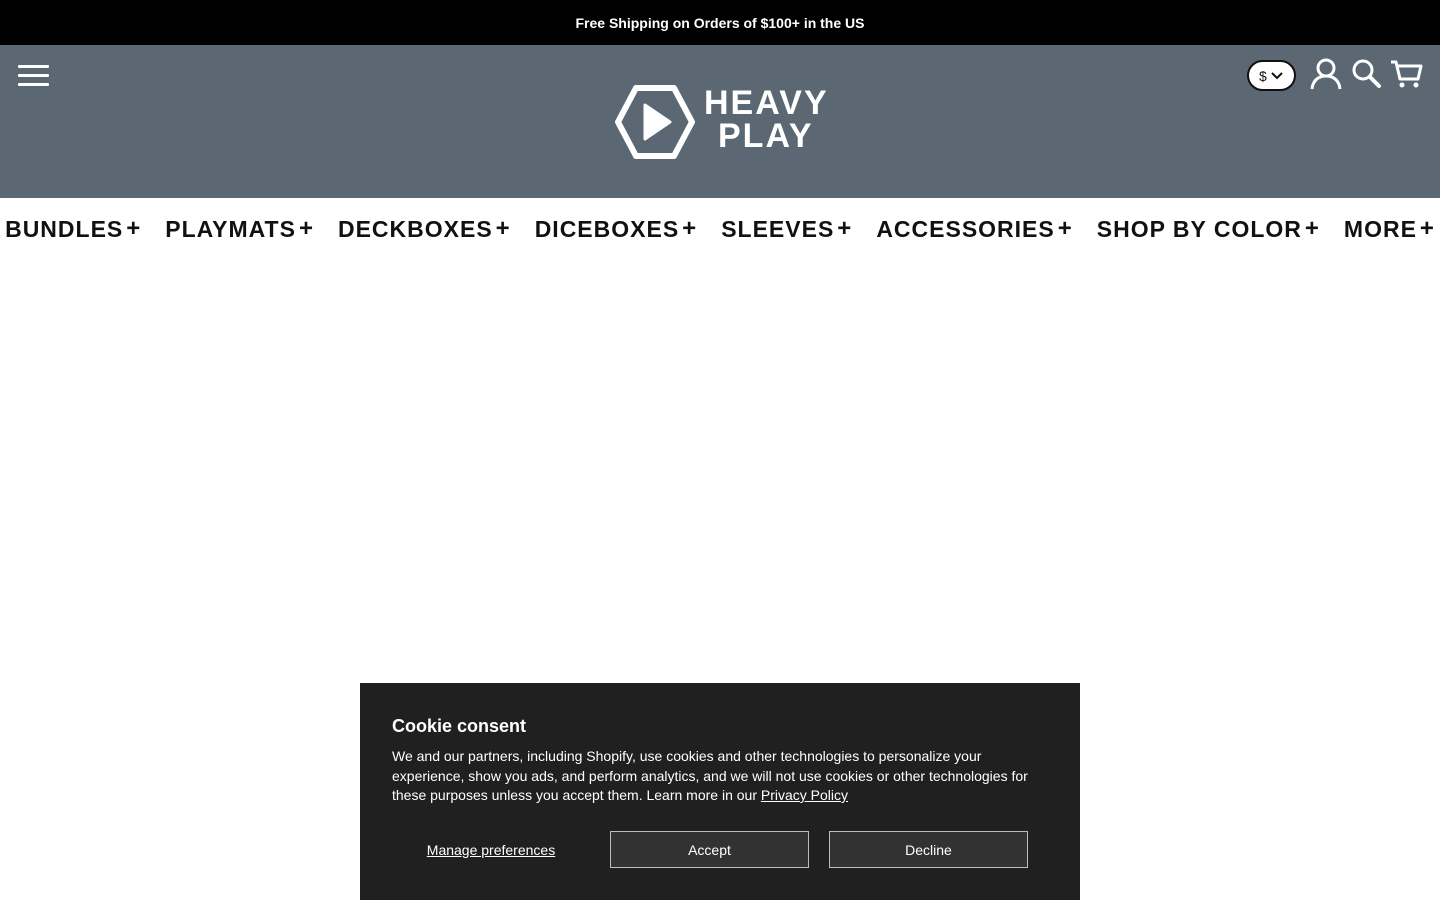  I want to click on currency-selector: $, so click(1271, 75).